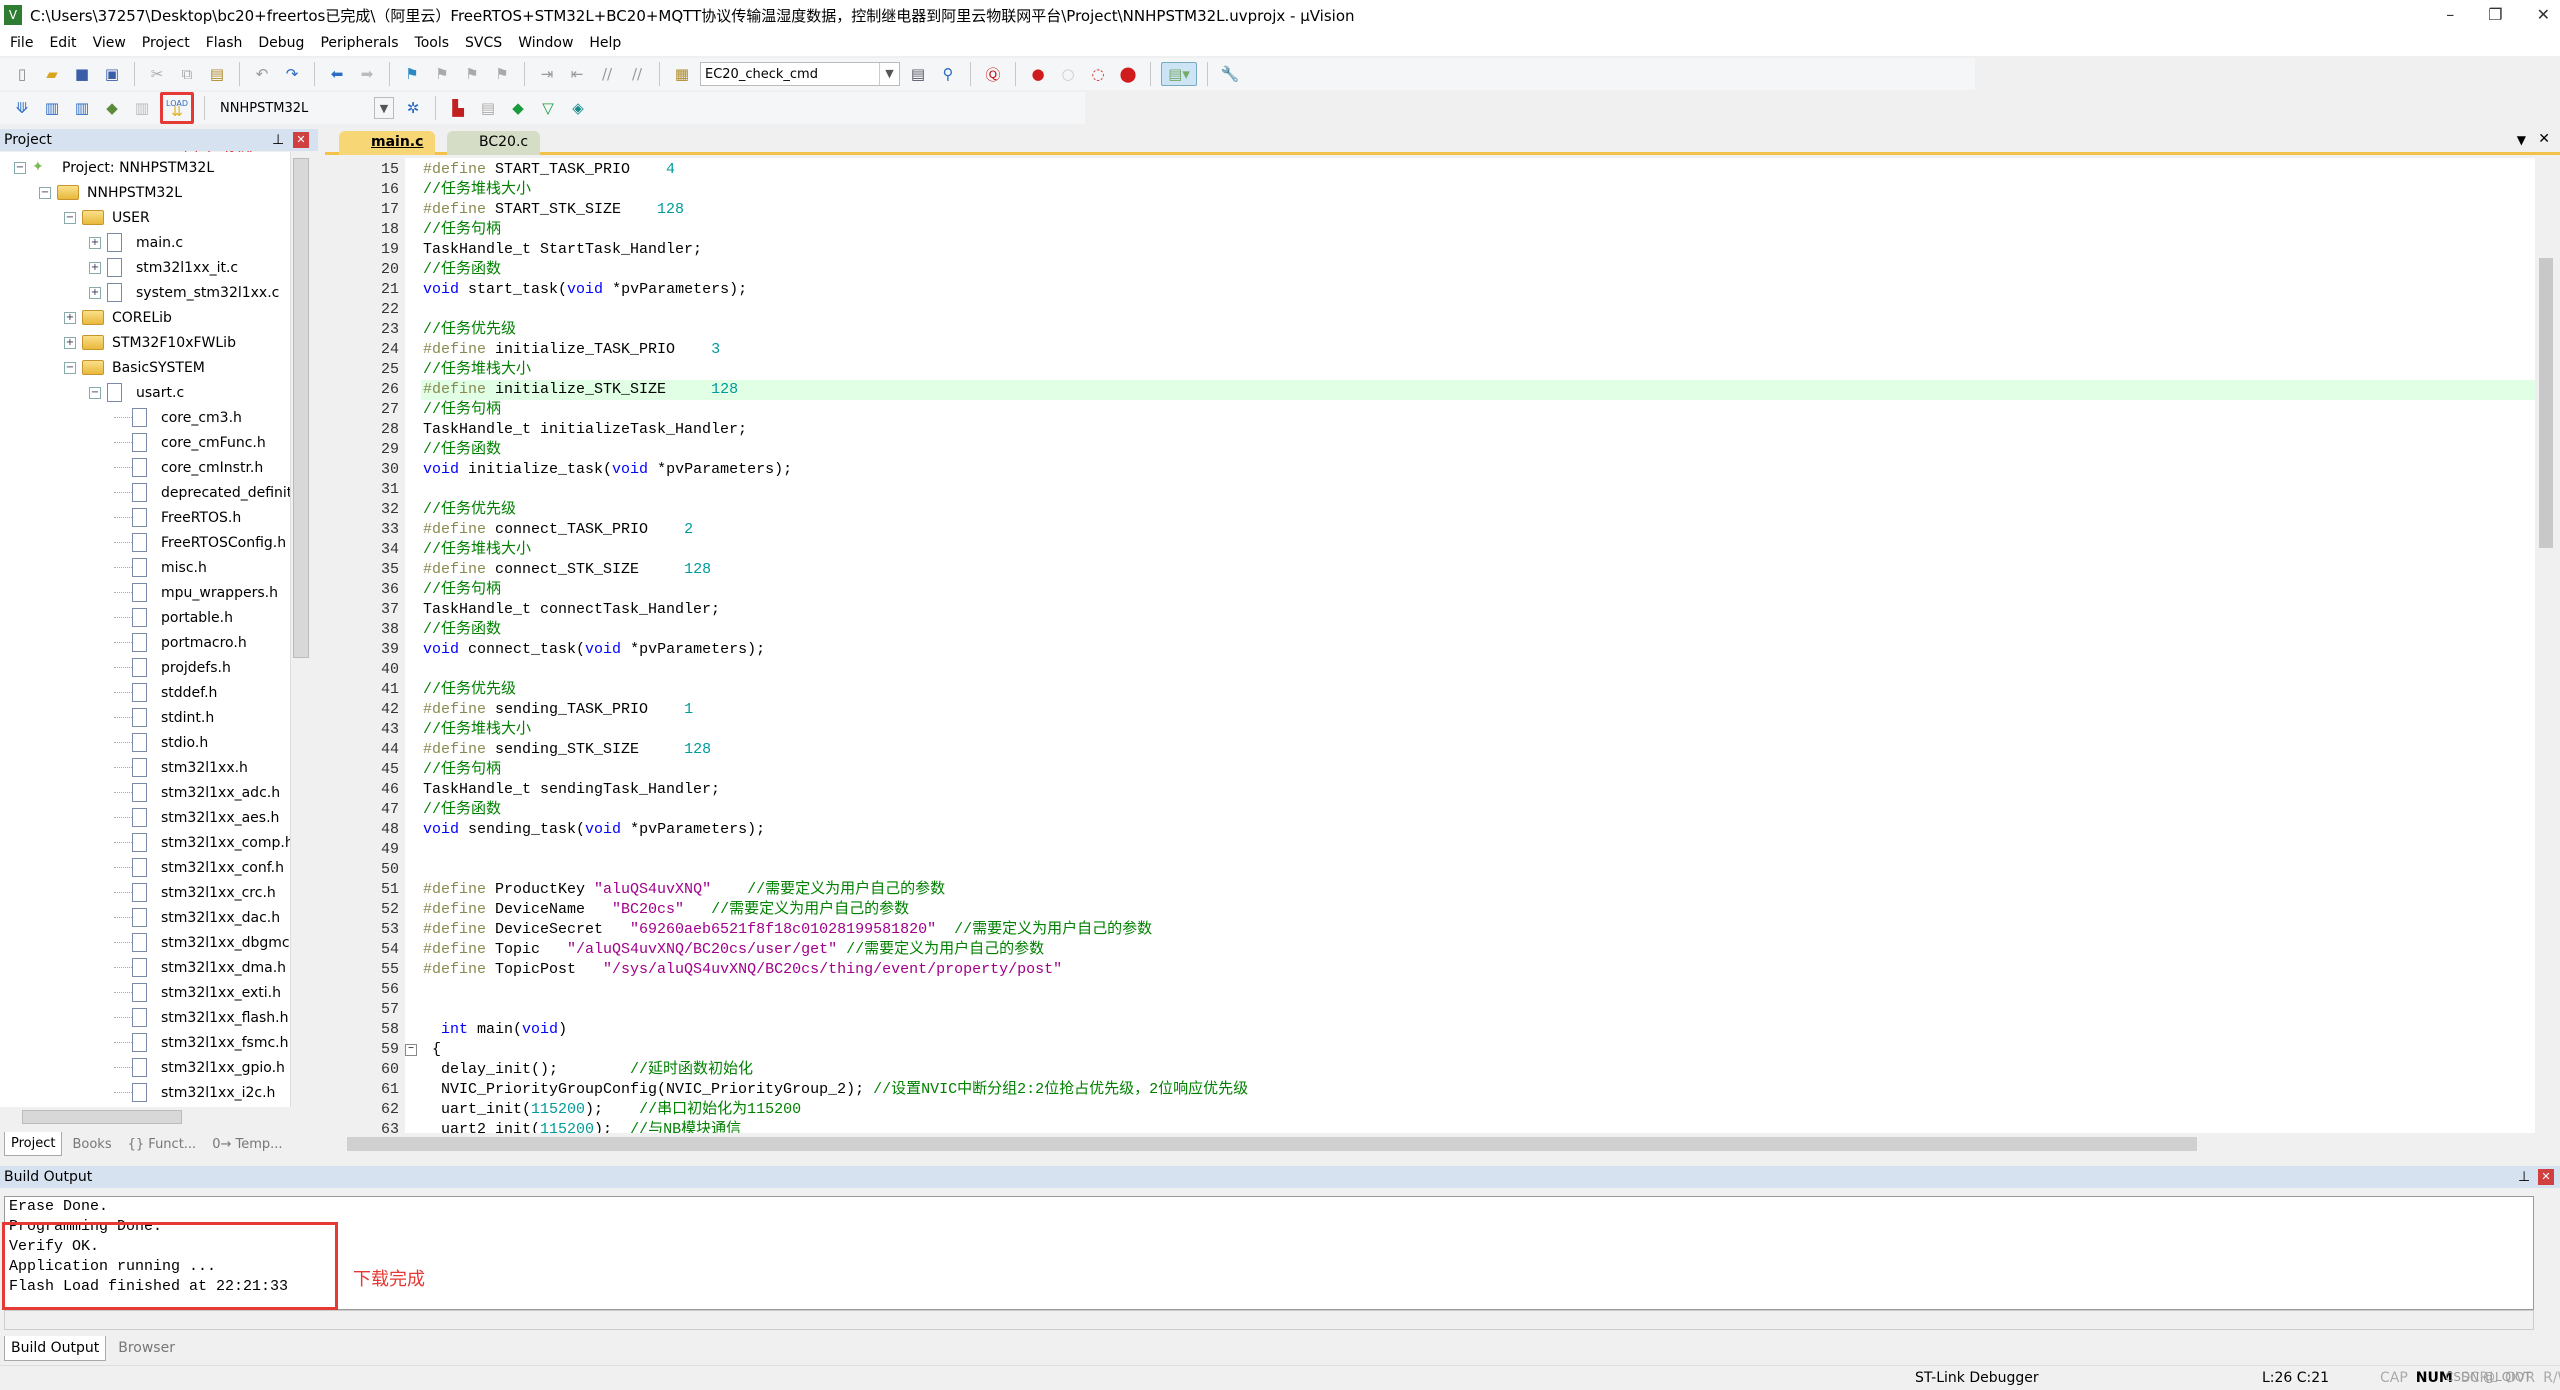 The width and height of the screenshot is (2560, 1390). Describe the element at coordinates (173, 617) in the screenshot. I see `tree-item: portable.h` at that location.